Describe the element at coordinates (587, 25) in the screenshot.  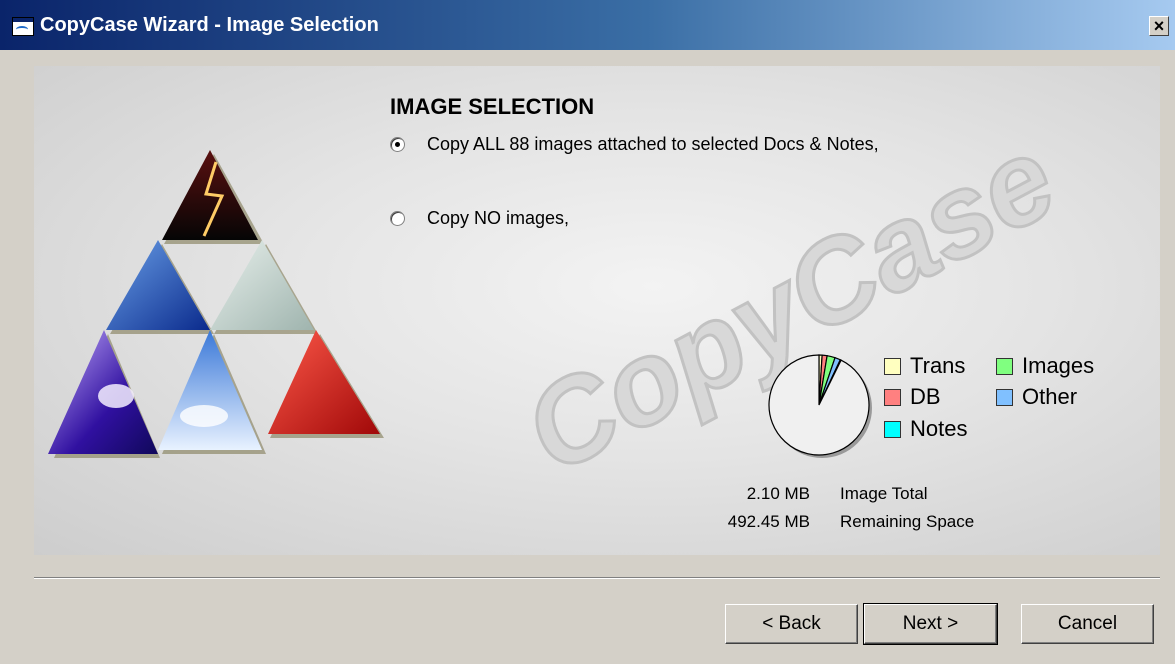
I see `title-bar: CopyCase Wizard - Image Selection ×` at that location.